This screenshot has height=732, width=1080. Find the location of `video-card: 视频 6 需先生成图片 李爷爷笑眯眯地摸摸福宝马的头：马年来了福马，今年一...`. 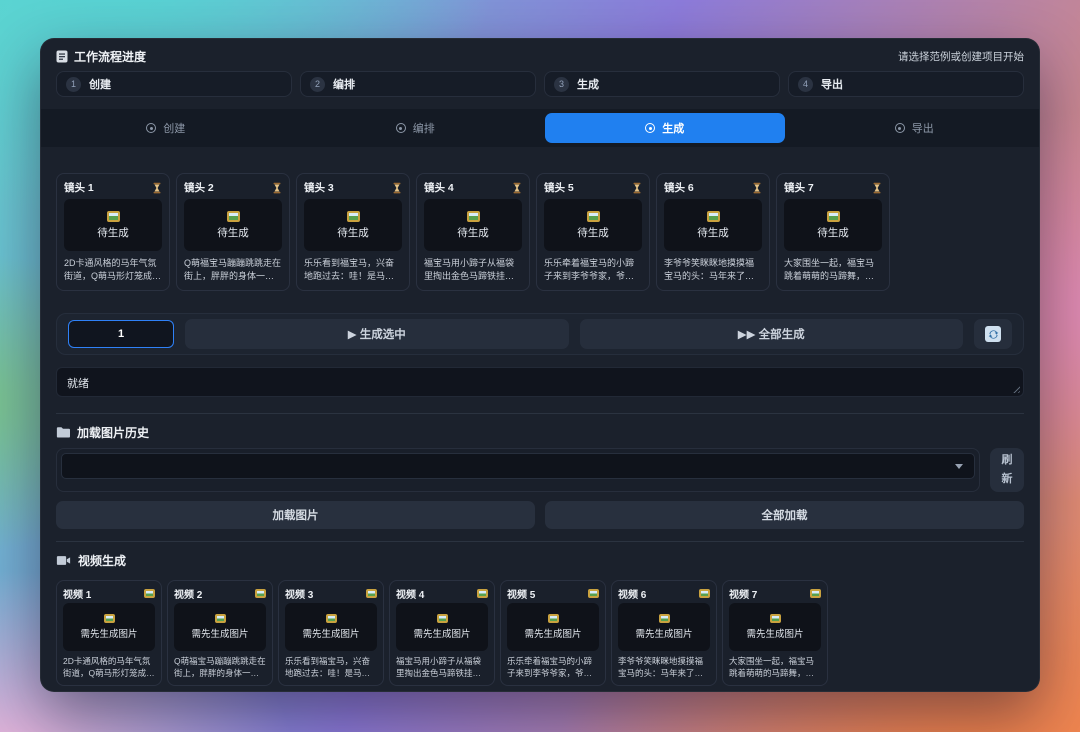

video-card: 视频 6 需先生成图片 李爷爷笑眯眯地摸摸福宝马的头：马年来了福马，今年一... is located at coordinates (664, 633).